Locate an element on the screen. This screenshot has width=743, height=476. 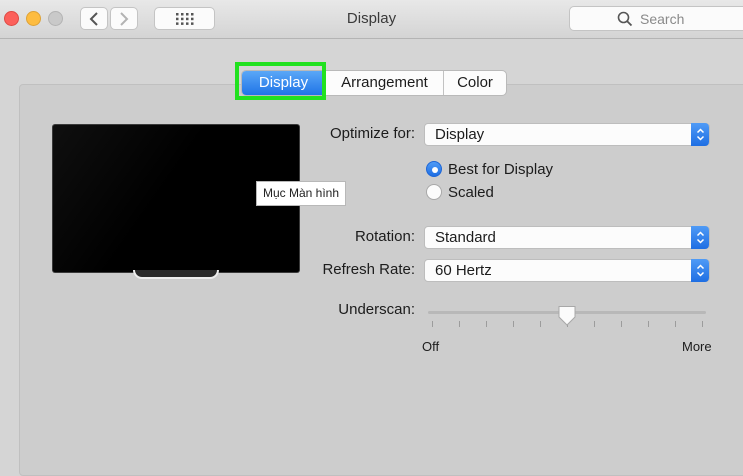
radio-label: Best for Display is located at coordinates (501, 169).